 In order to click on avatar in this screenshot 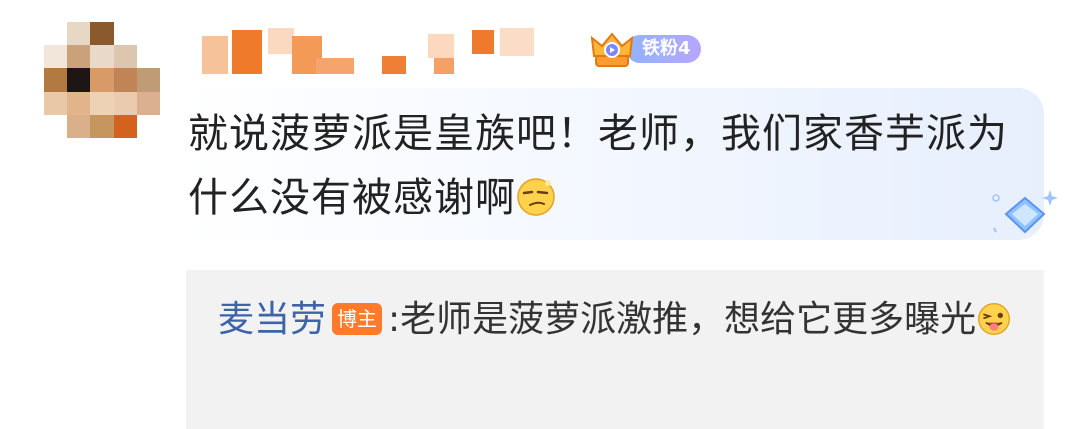, I will do `click(102, 80)`.